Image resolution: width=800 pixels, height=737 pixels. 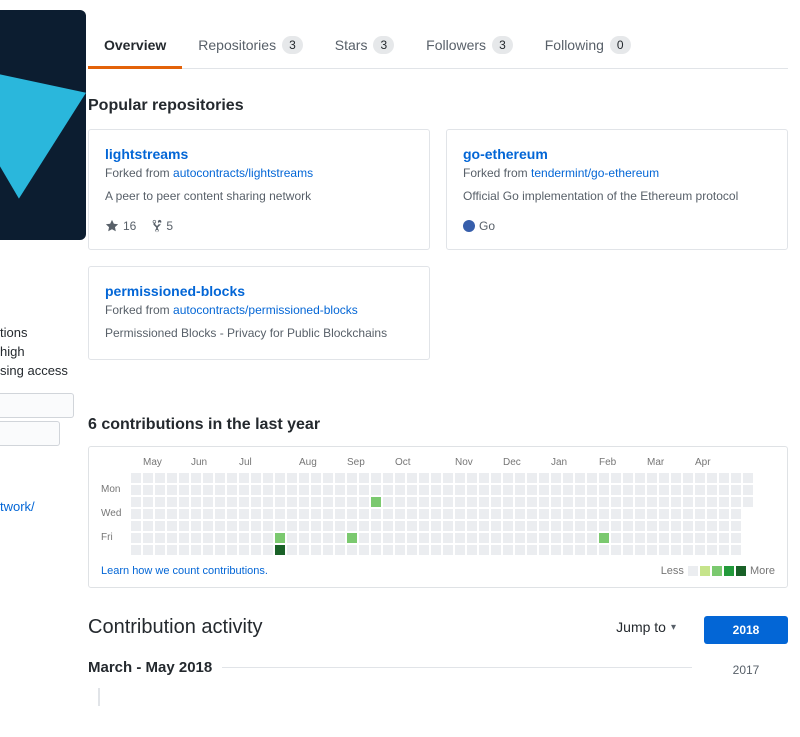 What do you see at coordinates (184, 571) in the screenshot?
I see `learn-contributions-link: Learn how we count contributions.` at bounding box center [184, 571].